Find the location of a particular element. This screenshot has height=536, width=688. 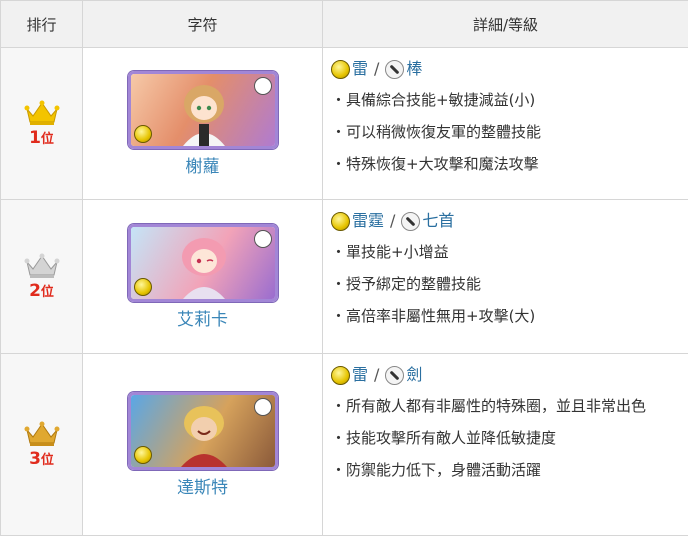

header-detail: 詳細/等級 is located at coordinates (505, 24).